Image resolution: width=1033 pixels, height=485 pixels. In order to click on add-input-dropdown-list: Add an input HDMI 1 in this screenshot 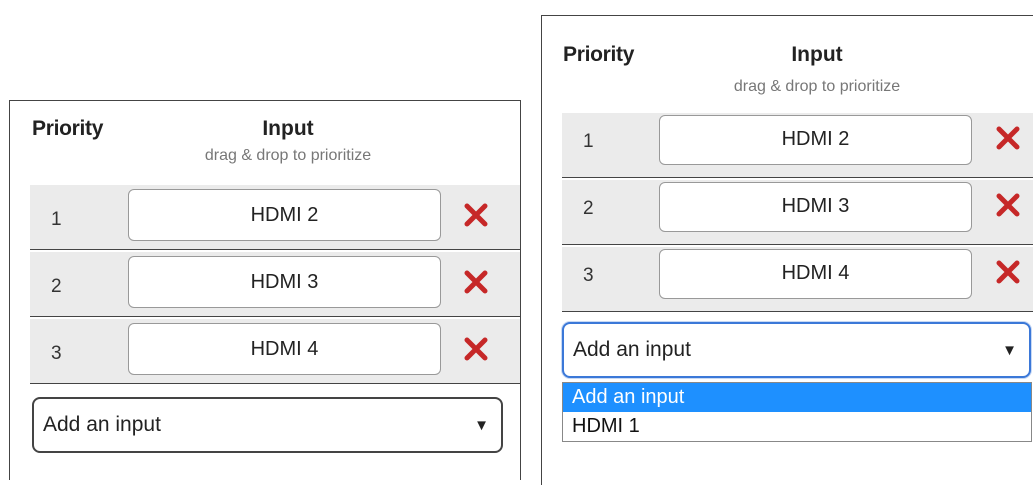, I will do `click(797, 412)`.